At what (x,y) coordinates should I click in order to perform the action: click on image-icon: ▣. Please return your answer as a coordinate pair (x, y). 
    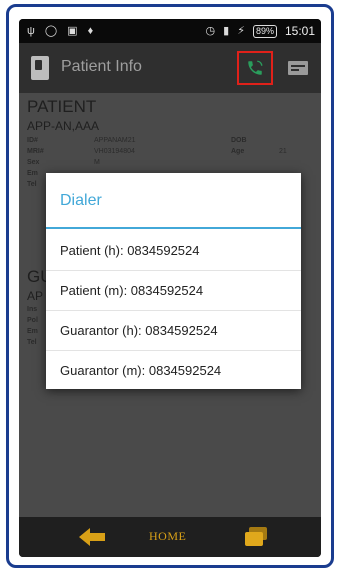
    Looking at the image, I should click on (72, 31).